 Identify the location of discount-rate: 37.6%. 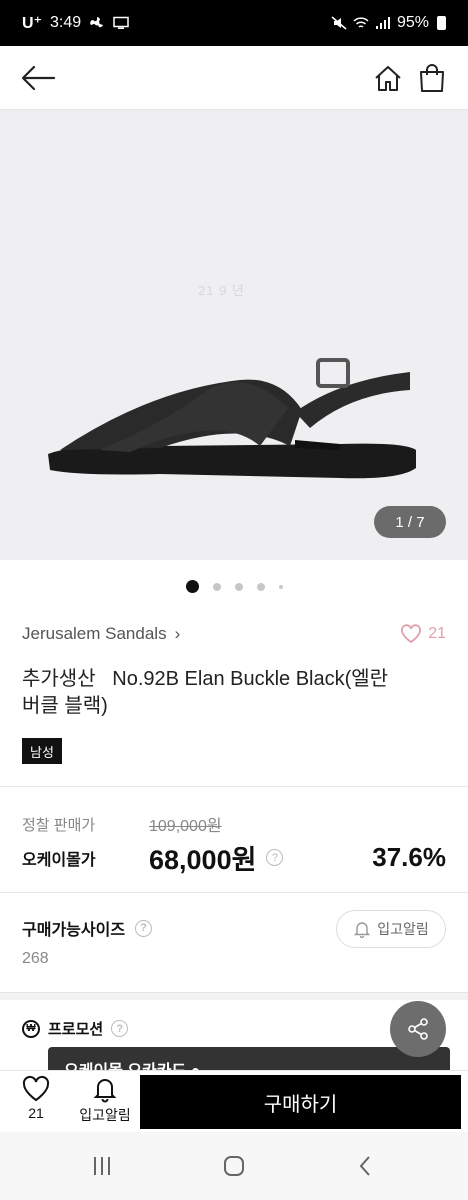
(409, 857).